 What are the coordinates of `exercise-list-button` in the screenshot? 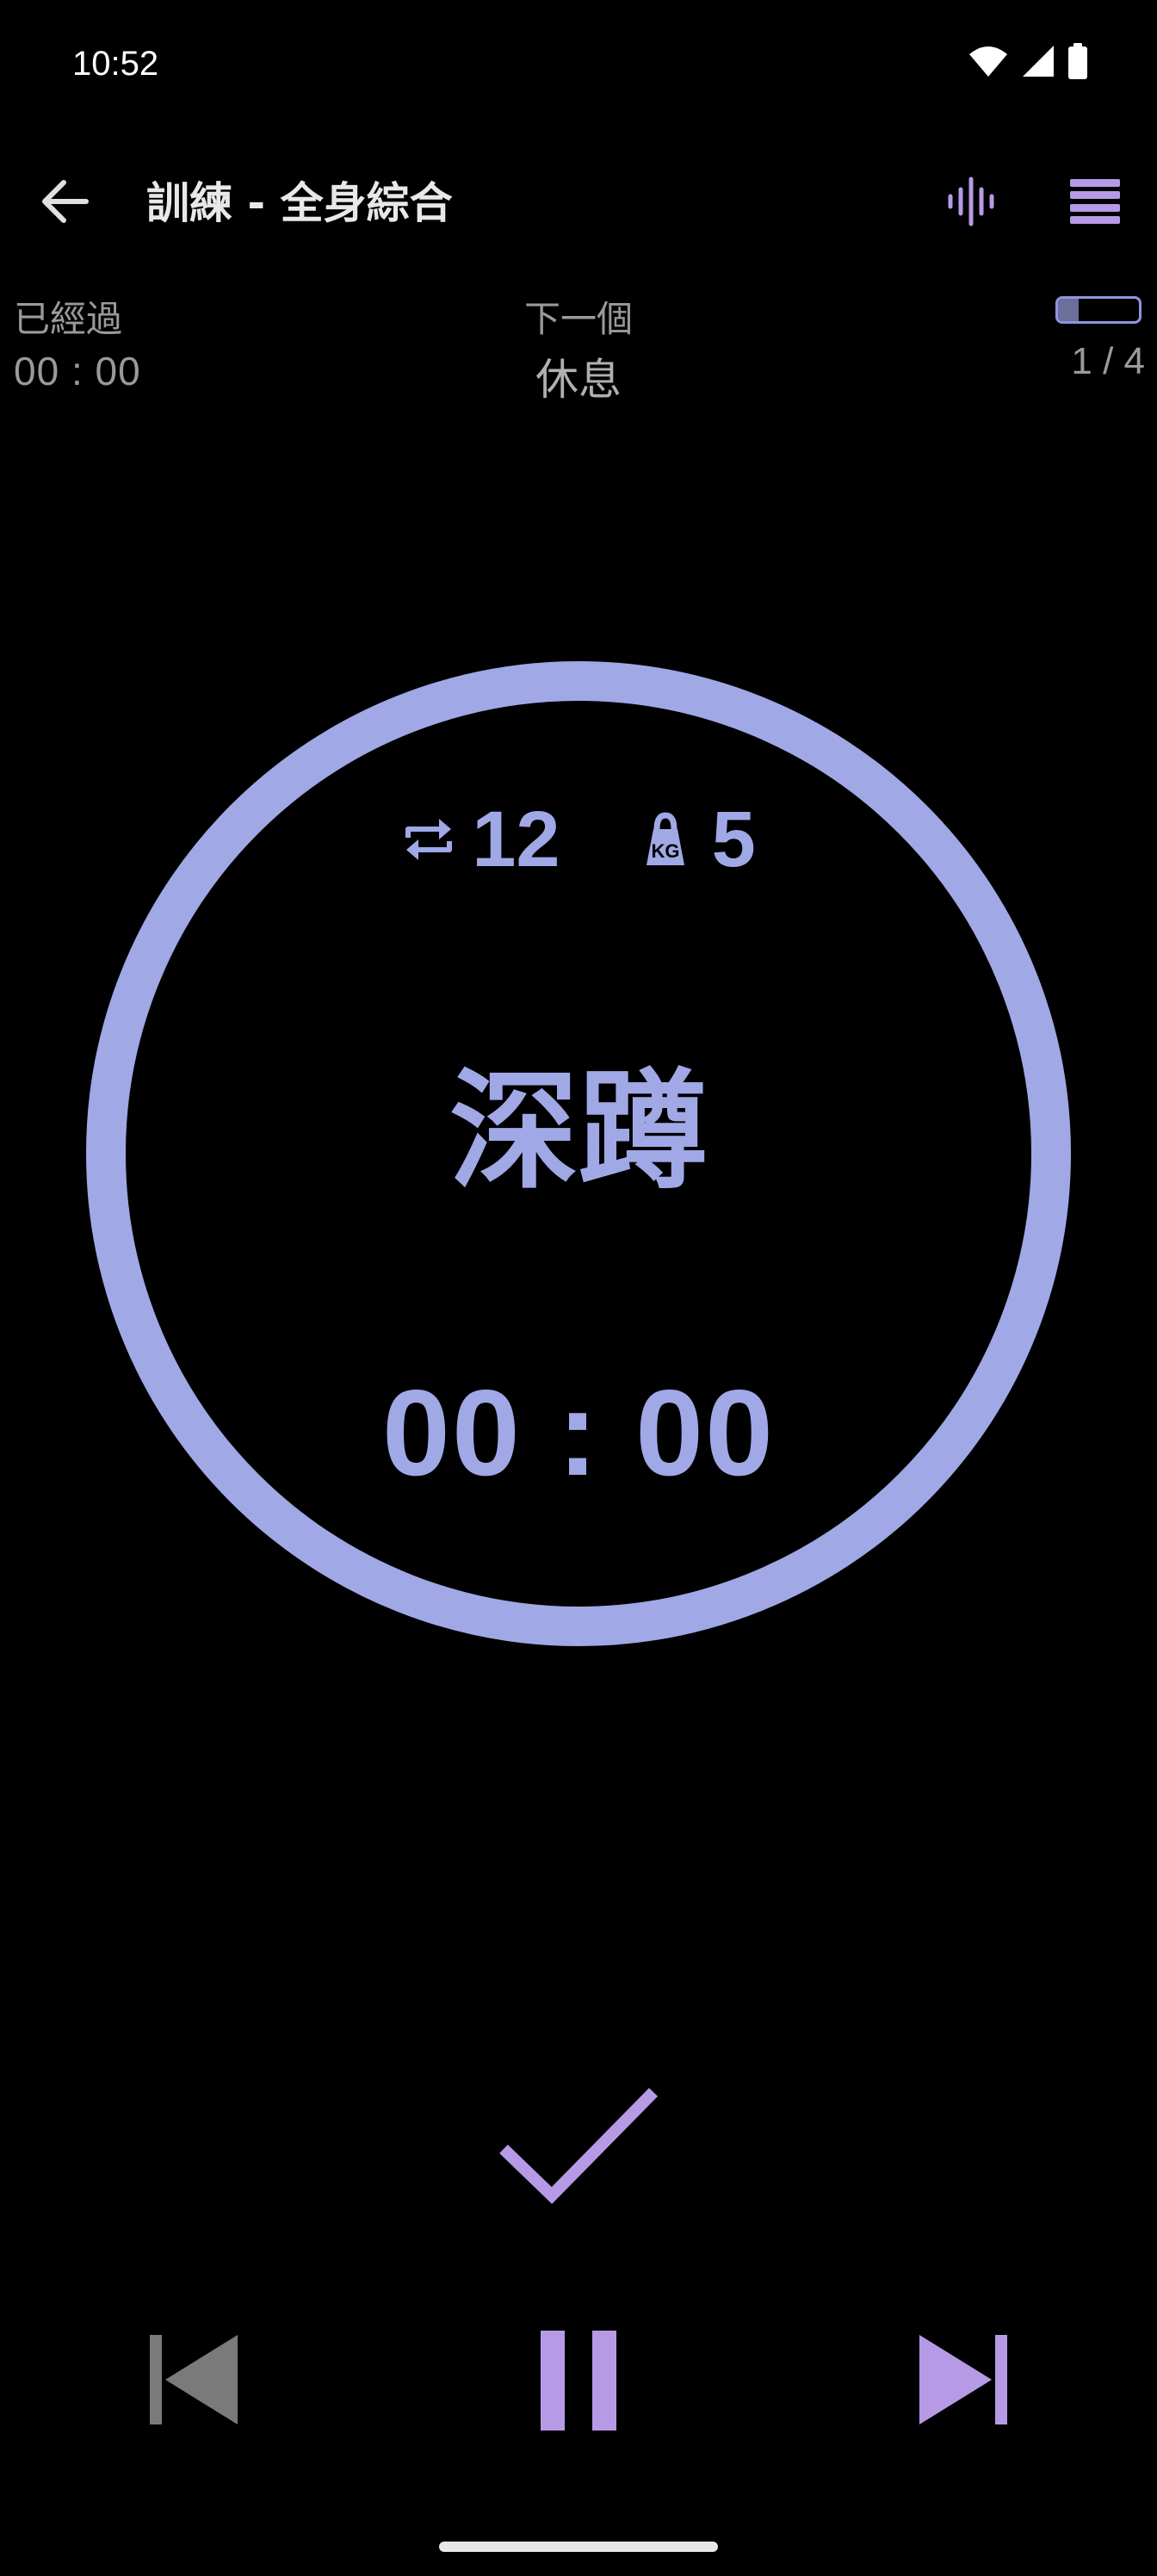 It's located at (1095, 202).